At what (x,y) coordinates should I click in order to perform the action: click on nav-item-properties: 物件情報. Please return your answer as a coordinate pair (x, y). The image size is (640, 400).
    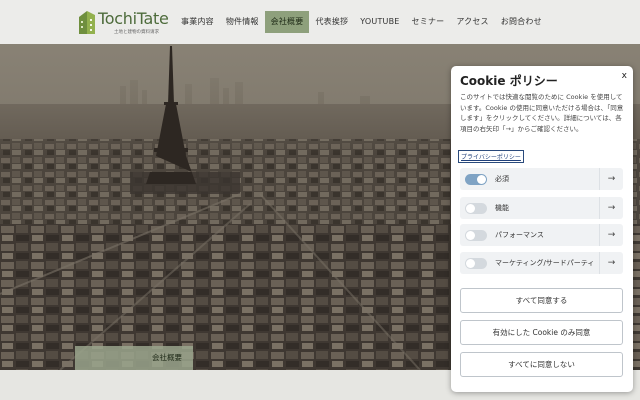
    Looking at the image, I should click on (242, 22).